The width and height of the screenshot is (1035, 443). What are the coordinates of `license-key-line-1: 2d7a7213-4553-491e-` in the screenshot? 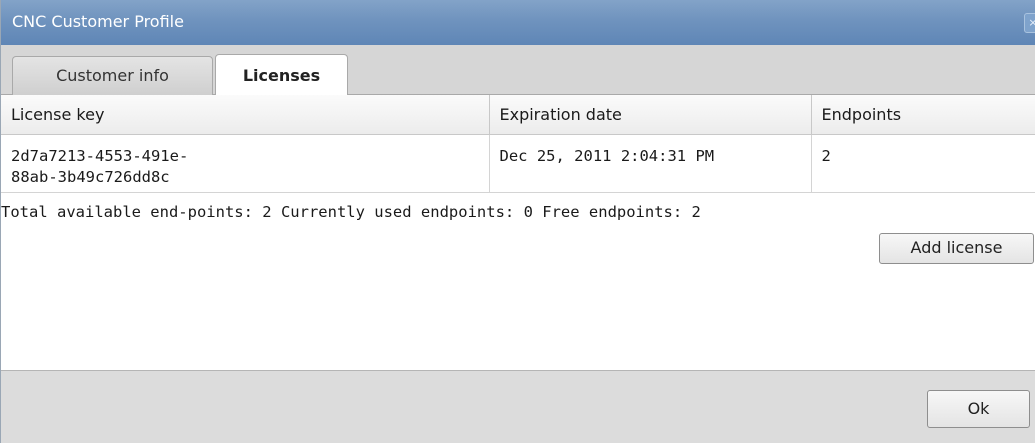 It's located at (100, 156).